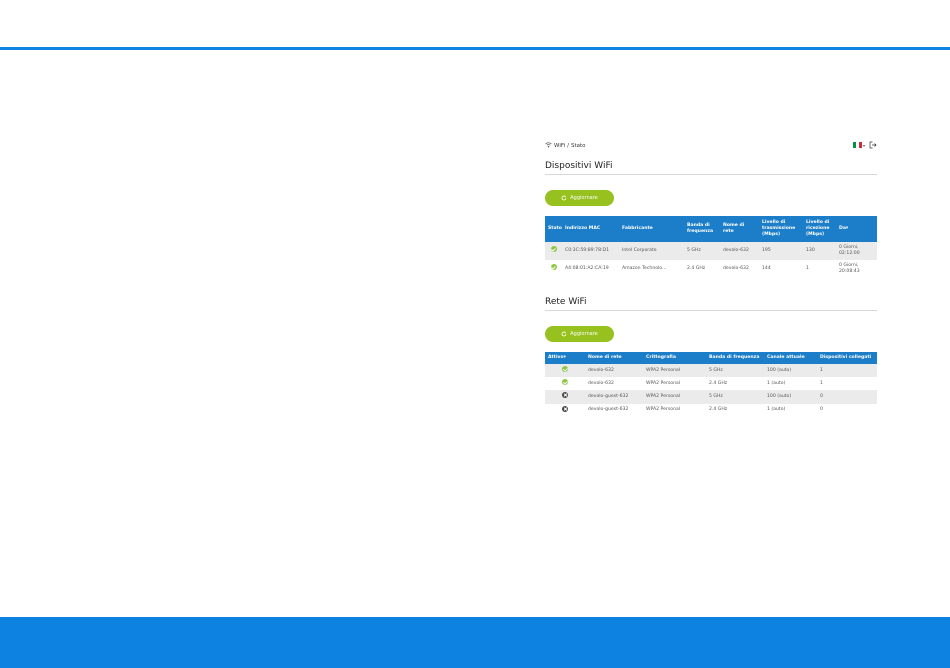 The width and height of the screenshot is (950, 668). I want to click on networks-refresh-button: Aggiornare, so click(579, 334).